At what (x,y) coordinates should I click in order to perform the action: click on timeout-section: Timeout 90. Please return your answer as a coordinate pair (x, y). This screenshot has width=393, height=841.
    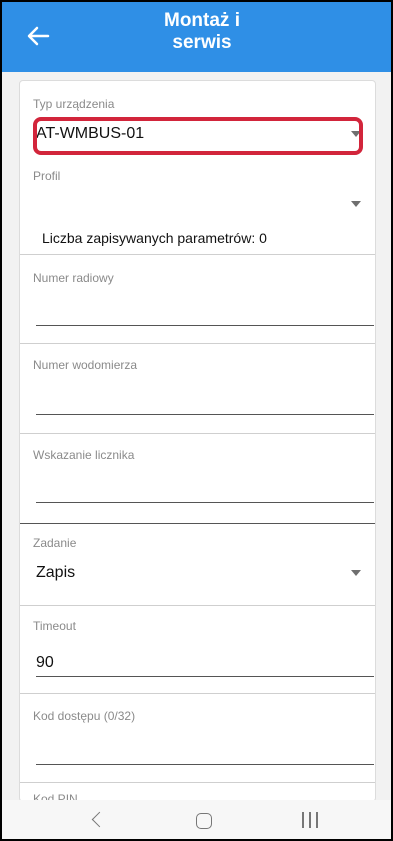
    Looking at the image, I should click on (197, 650).